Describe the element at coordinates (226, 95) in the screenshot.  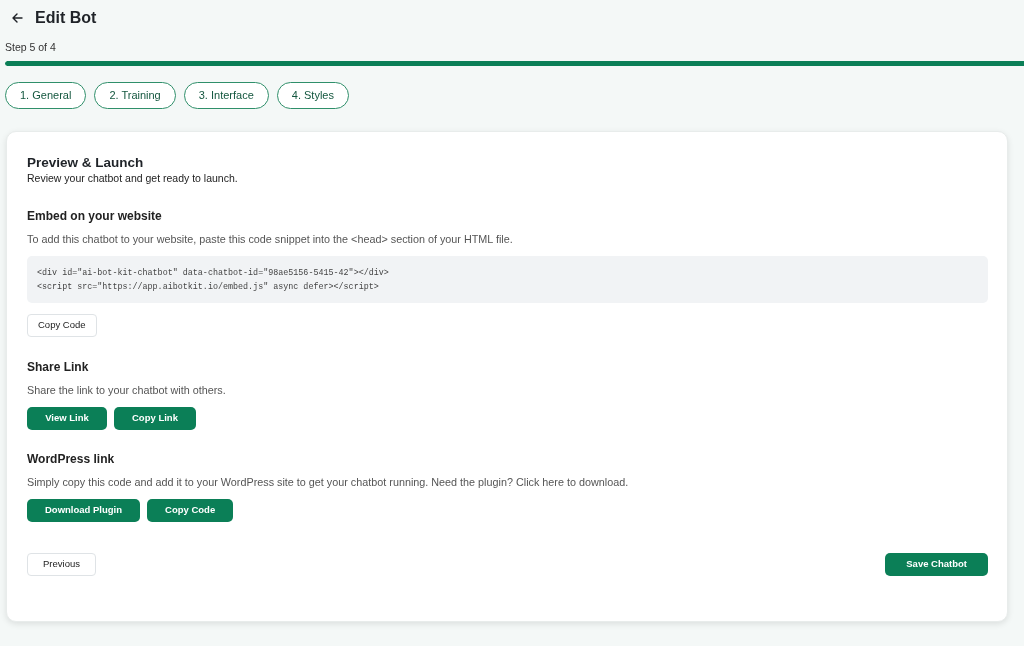
I see `step-tab: 3. Interface` at that location.